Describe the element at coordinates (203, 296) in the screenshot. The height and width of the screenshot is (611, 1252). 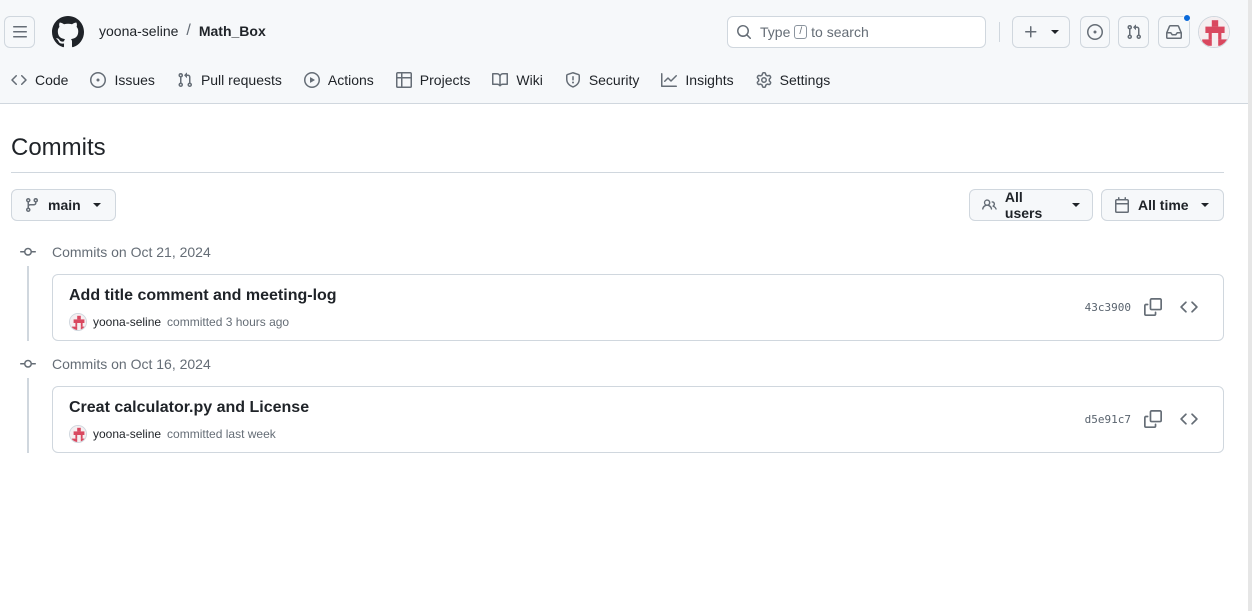
I see `commit-title-link: Add title comment and meeting-log` at that location.